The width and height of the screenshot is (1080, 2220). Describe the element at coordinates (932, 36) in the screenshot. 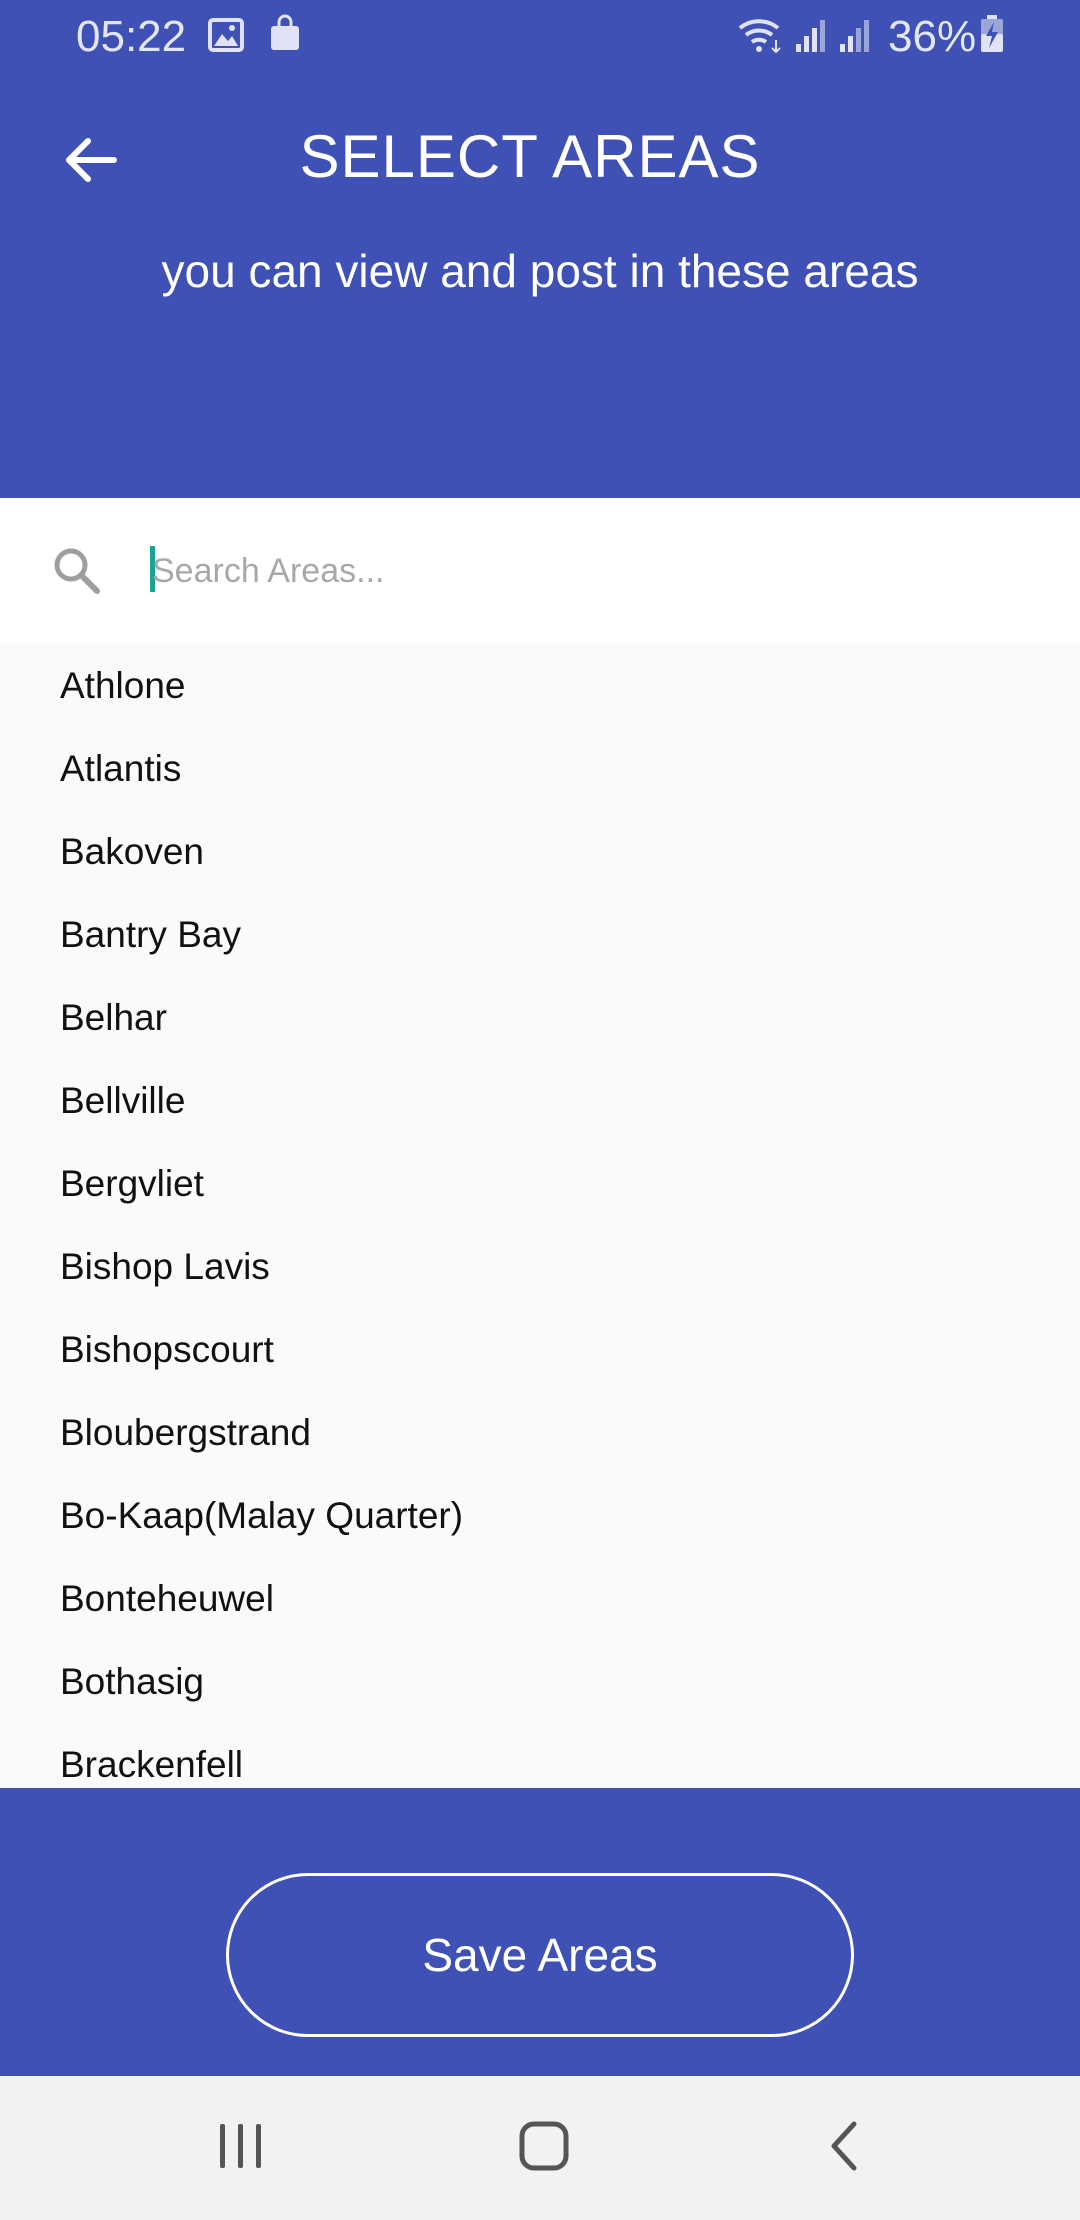

I see `battery-percentage: 36%` at that location.